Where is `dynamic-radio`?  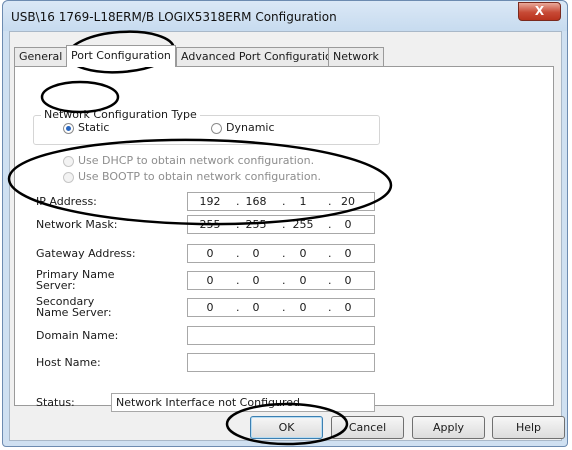
dynamic-radio is located at coordinates (216, 128).